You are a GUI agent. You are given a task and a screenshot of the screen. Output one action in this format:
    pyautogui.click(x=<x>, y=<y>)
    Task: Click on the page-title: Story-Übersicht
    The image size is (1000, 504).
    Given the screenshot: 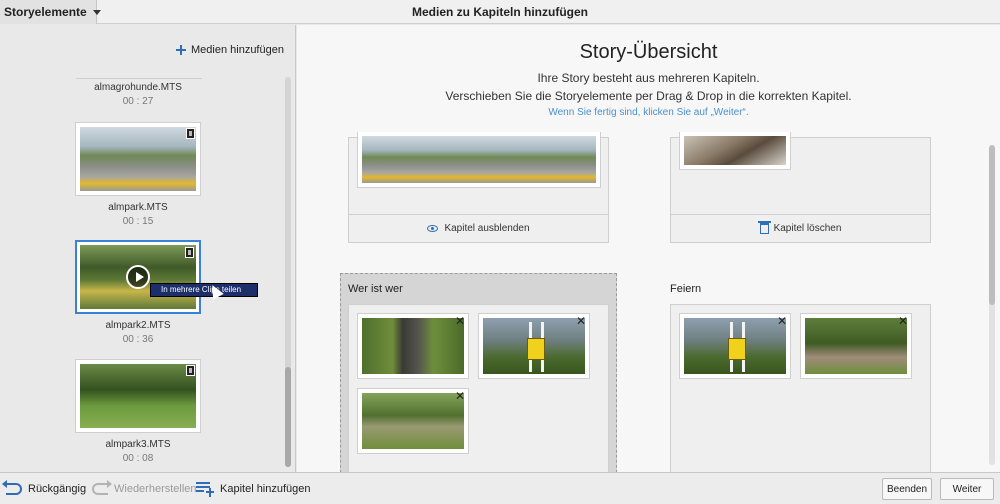 What is the action you would take?
    pyautogui.click(x=648, y=52)
    